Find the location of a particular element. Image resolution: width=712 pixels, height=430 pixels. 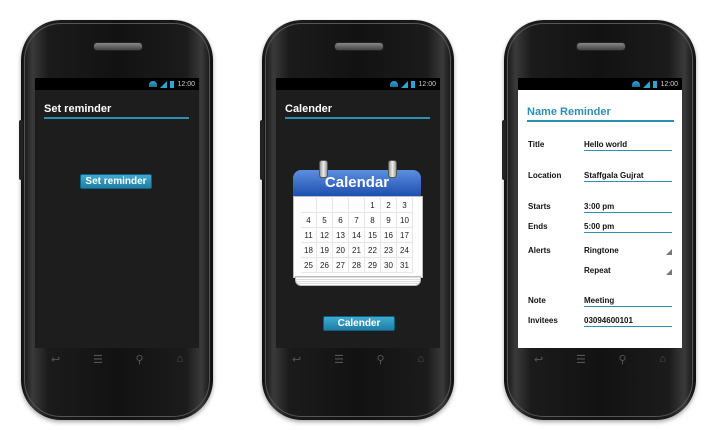

screen: 12:00 Set reminder Set reminder is located at coordinates (117, 213).